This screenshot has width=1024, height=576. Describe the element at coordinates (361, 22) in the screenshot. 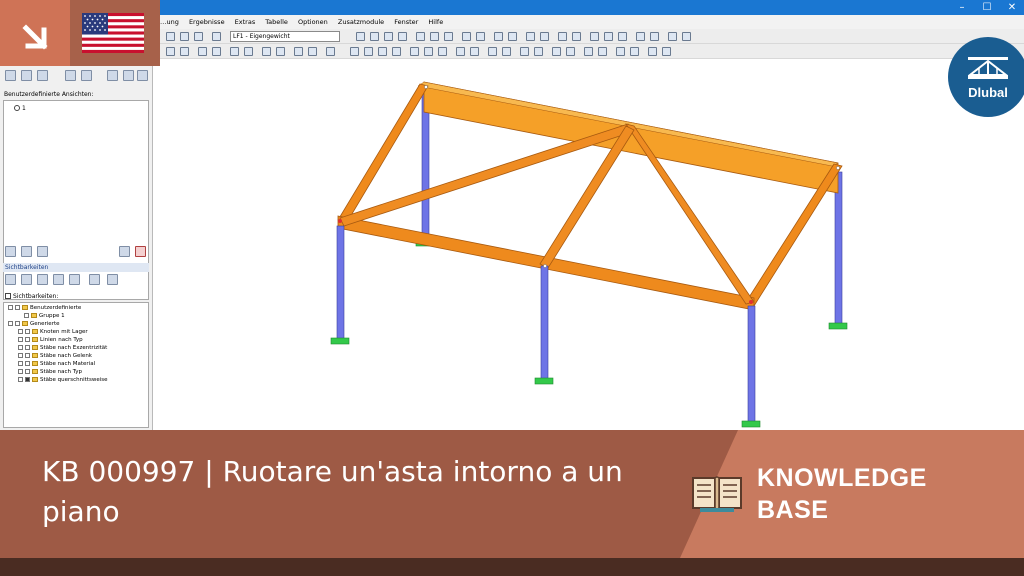

I see `menu-item-zusatzmodule: Zusatzmodule` at that location.